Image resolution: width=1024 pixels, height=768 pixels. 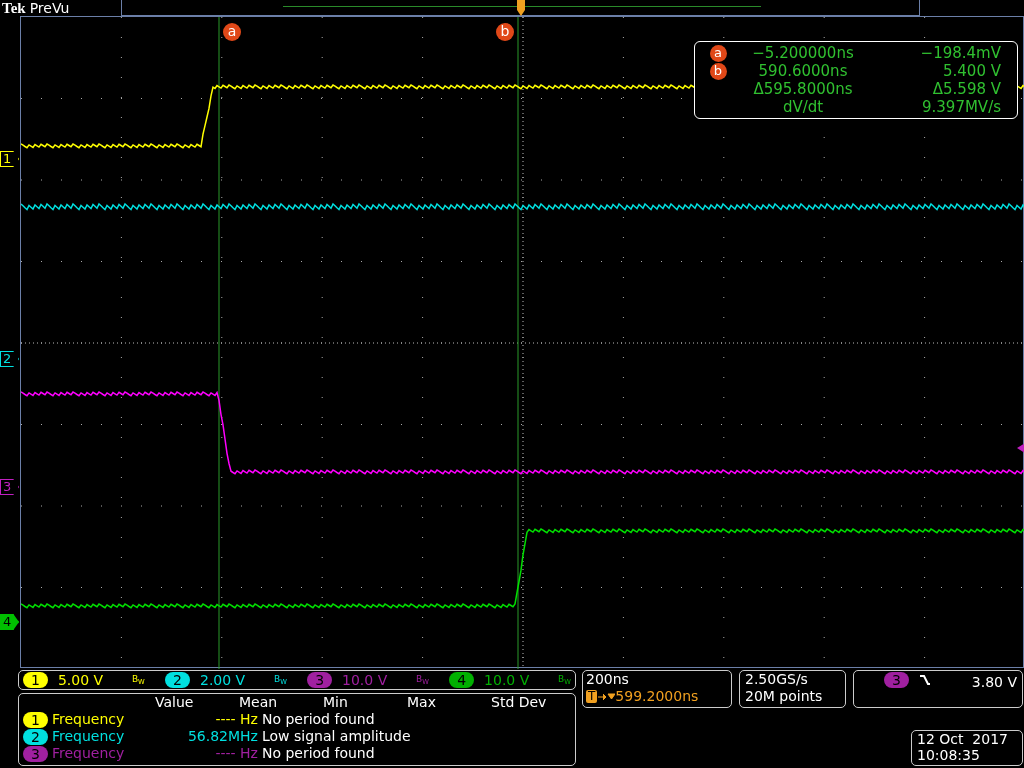 What do you see at coordinates (259, 702) in the screenshot?
I see `column-header: Mean` at bounding box center [259, 702].